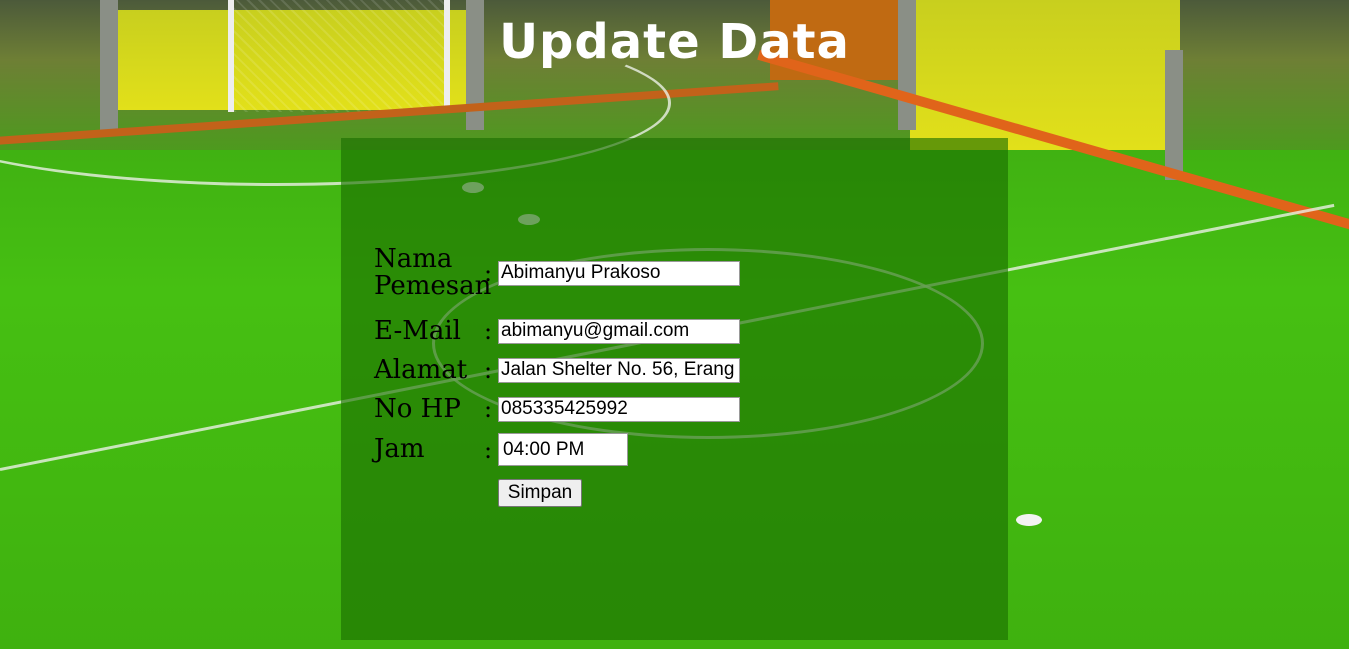 Image resolution: width=1349 pixels, height=649 pixels. Describe the element at coordinates (418, 330) in the screenshot. I see `email-label: E-Mail` at that location.